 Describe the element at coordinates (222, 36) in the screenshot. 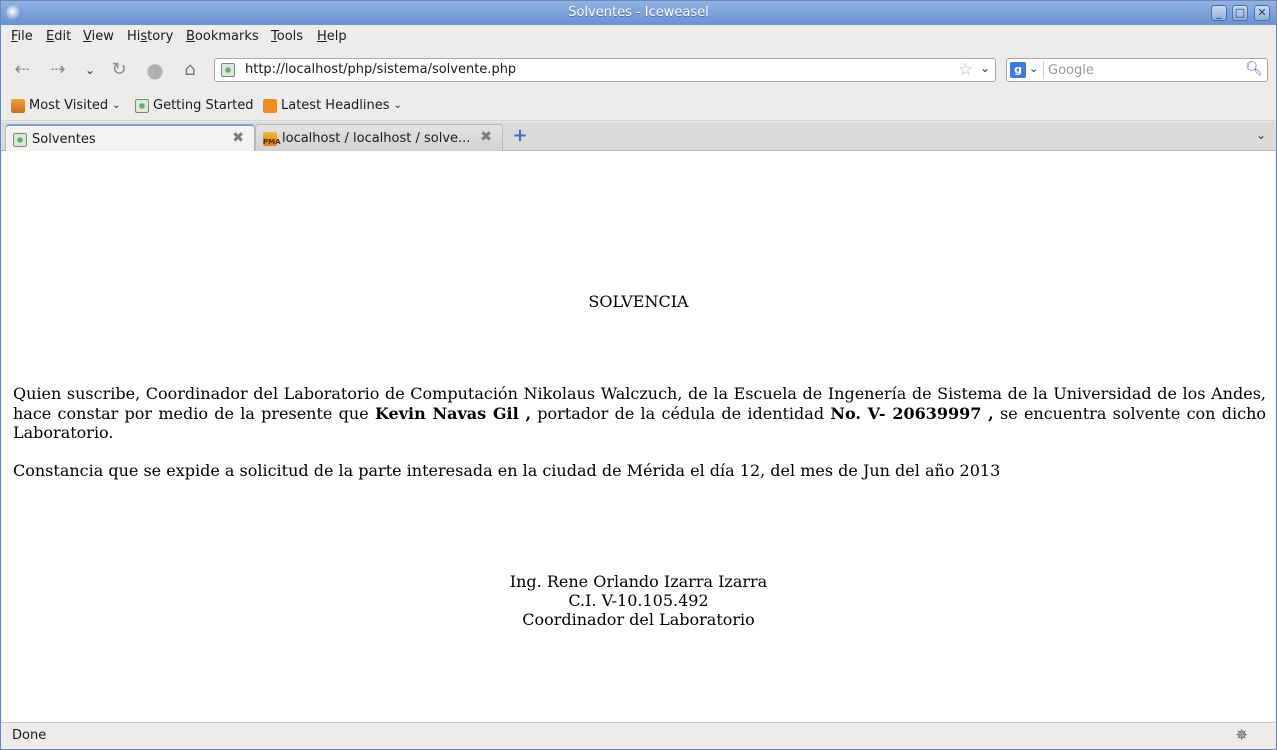

I see `menu-bookmarks: Bookmarks` at that location.